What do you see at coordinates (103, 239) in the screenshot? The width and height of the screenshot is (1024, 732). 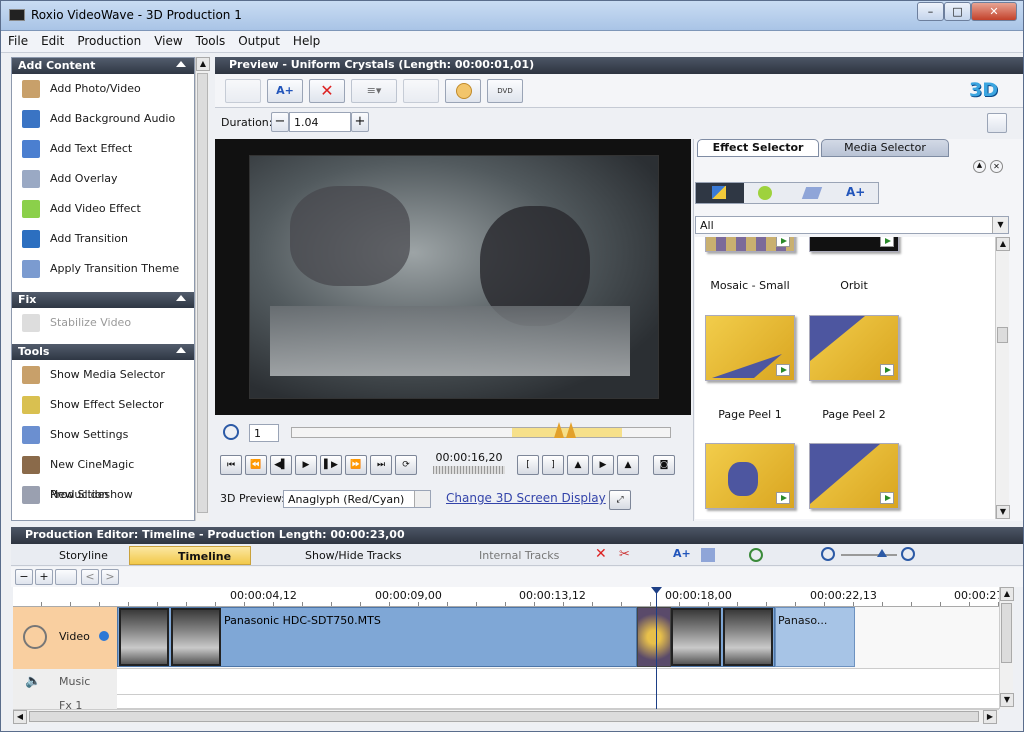 I see `add-transition: Add Transition` at bounding box center [103, 239].